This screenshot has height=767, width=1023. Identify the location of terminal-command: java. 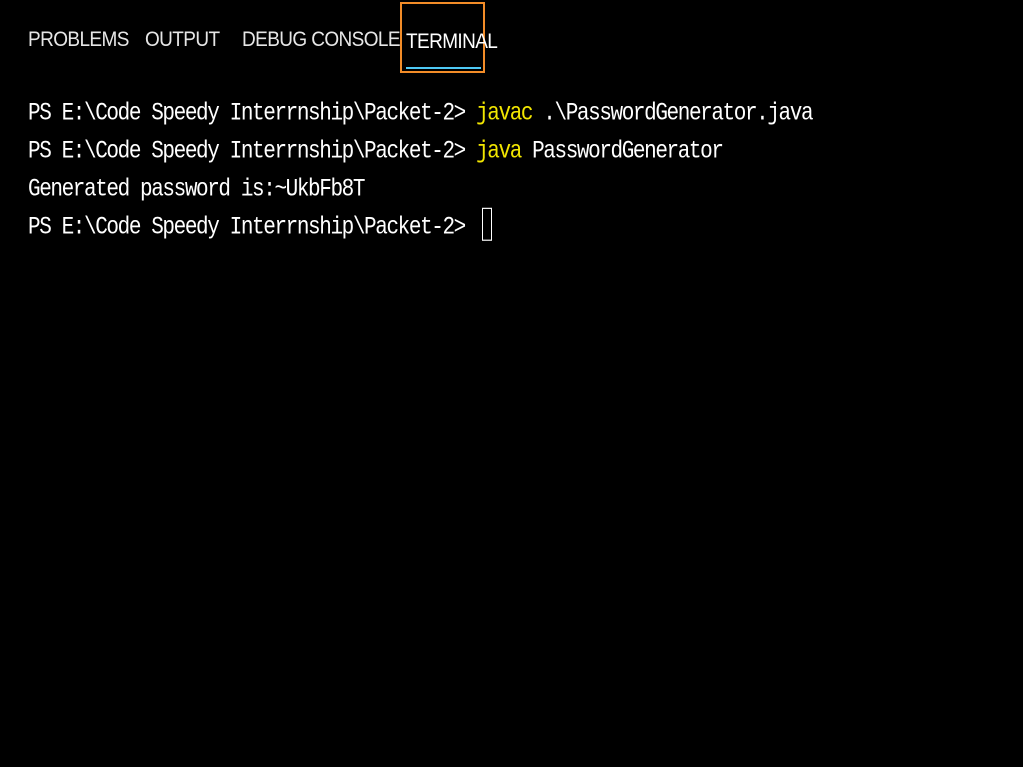
(499, 152).